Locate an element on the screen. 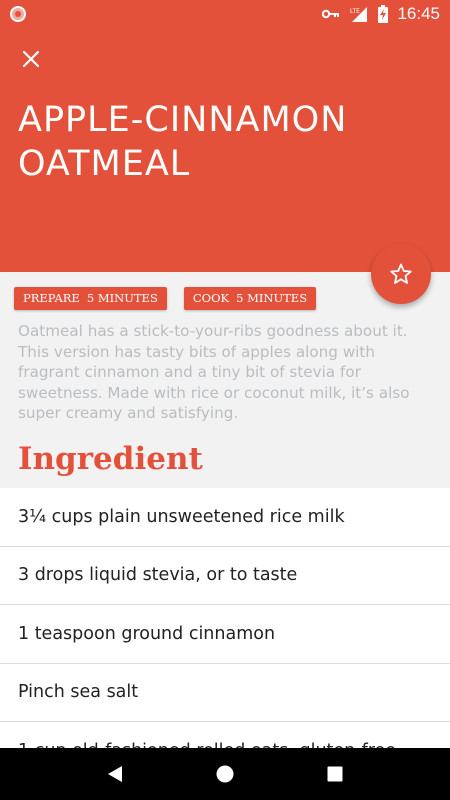  star-outline-icon is located at coordinates (401, 273).